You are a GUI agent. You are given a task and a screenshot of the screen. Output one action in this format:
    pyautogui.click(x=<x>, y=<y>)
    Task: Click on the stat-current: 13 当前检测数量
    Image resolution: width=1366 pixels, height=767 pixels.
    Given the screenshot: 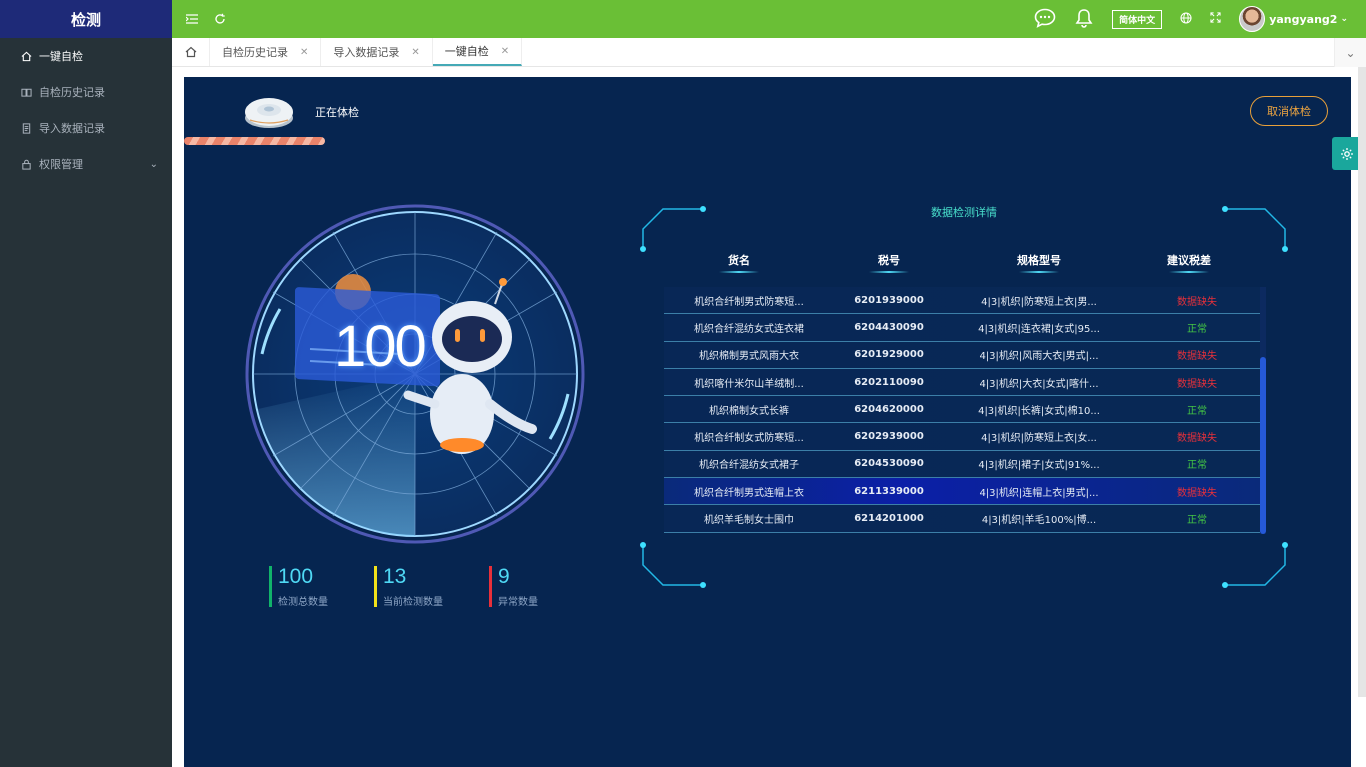 What is the action you would take?
    pyautogui.click(x=408, y=586)
    